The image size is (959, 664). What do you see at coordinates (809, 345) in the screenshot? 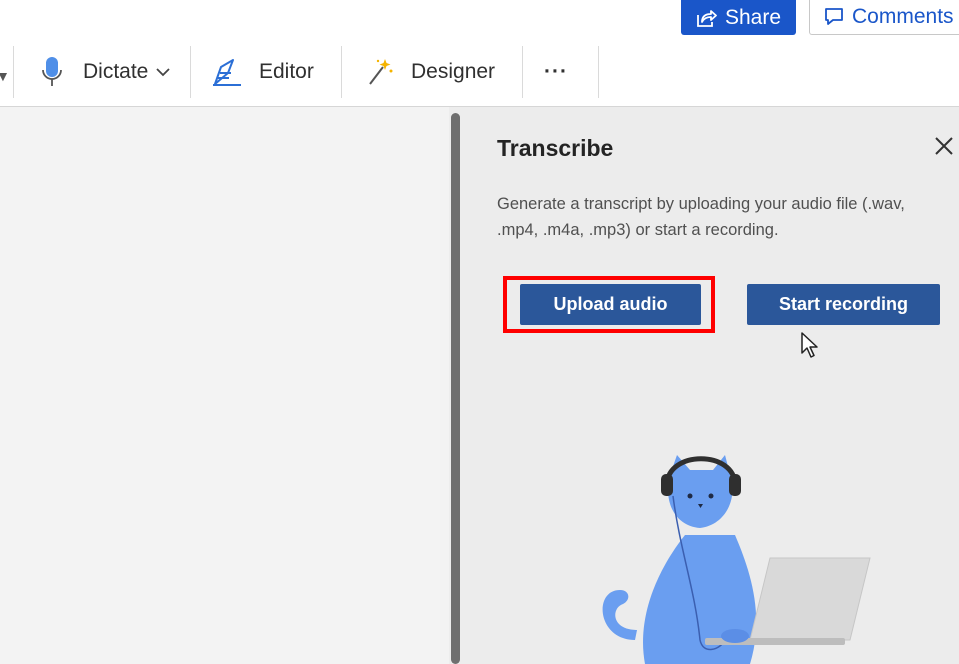
I see `mouse-cursor-icon` at bounding box center [809, 345].